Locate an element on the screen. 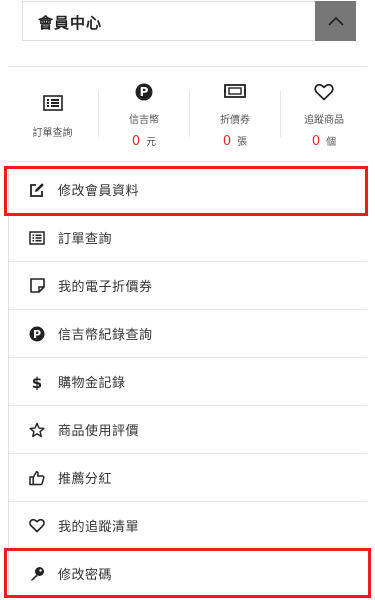 Image resolution: width=375 pixels, height=600 pixels. menu-item-wishlist: 我的追蹤清單 is located at coordinates (188, 526).